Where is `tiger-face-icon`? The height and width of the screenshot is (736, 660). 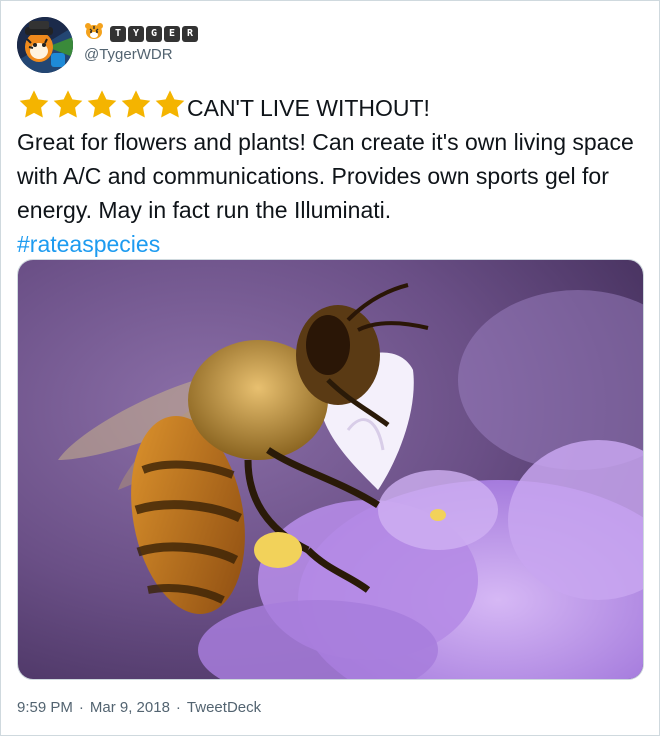 tiger-face-icon is located at coordinates (94, 33).